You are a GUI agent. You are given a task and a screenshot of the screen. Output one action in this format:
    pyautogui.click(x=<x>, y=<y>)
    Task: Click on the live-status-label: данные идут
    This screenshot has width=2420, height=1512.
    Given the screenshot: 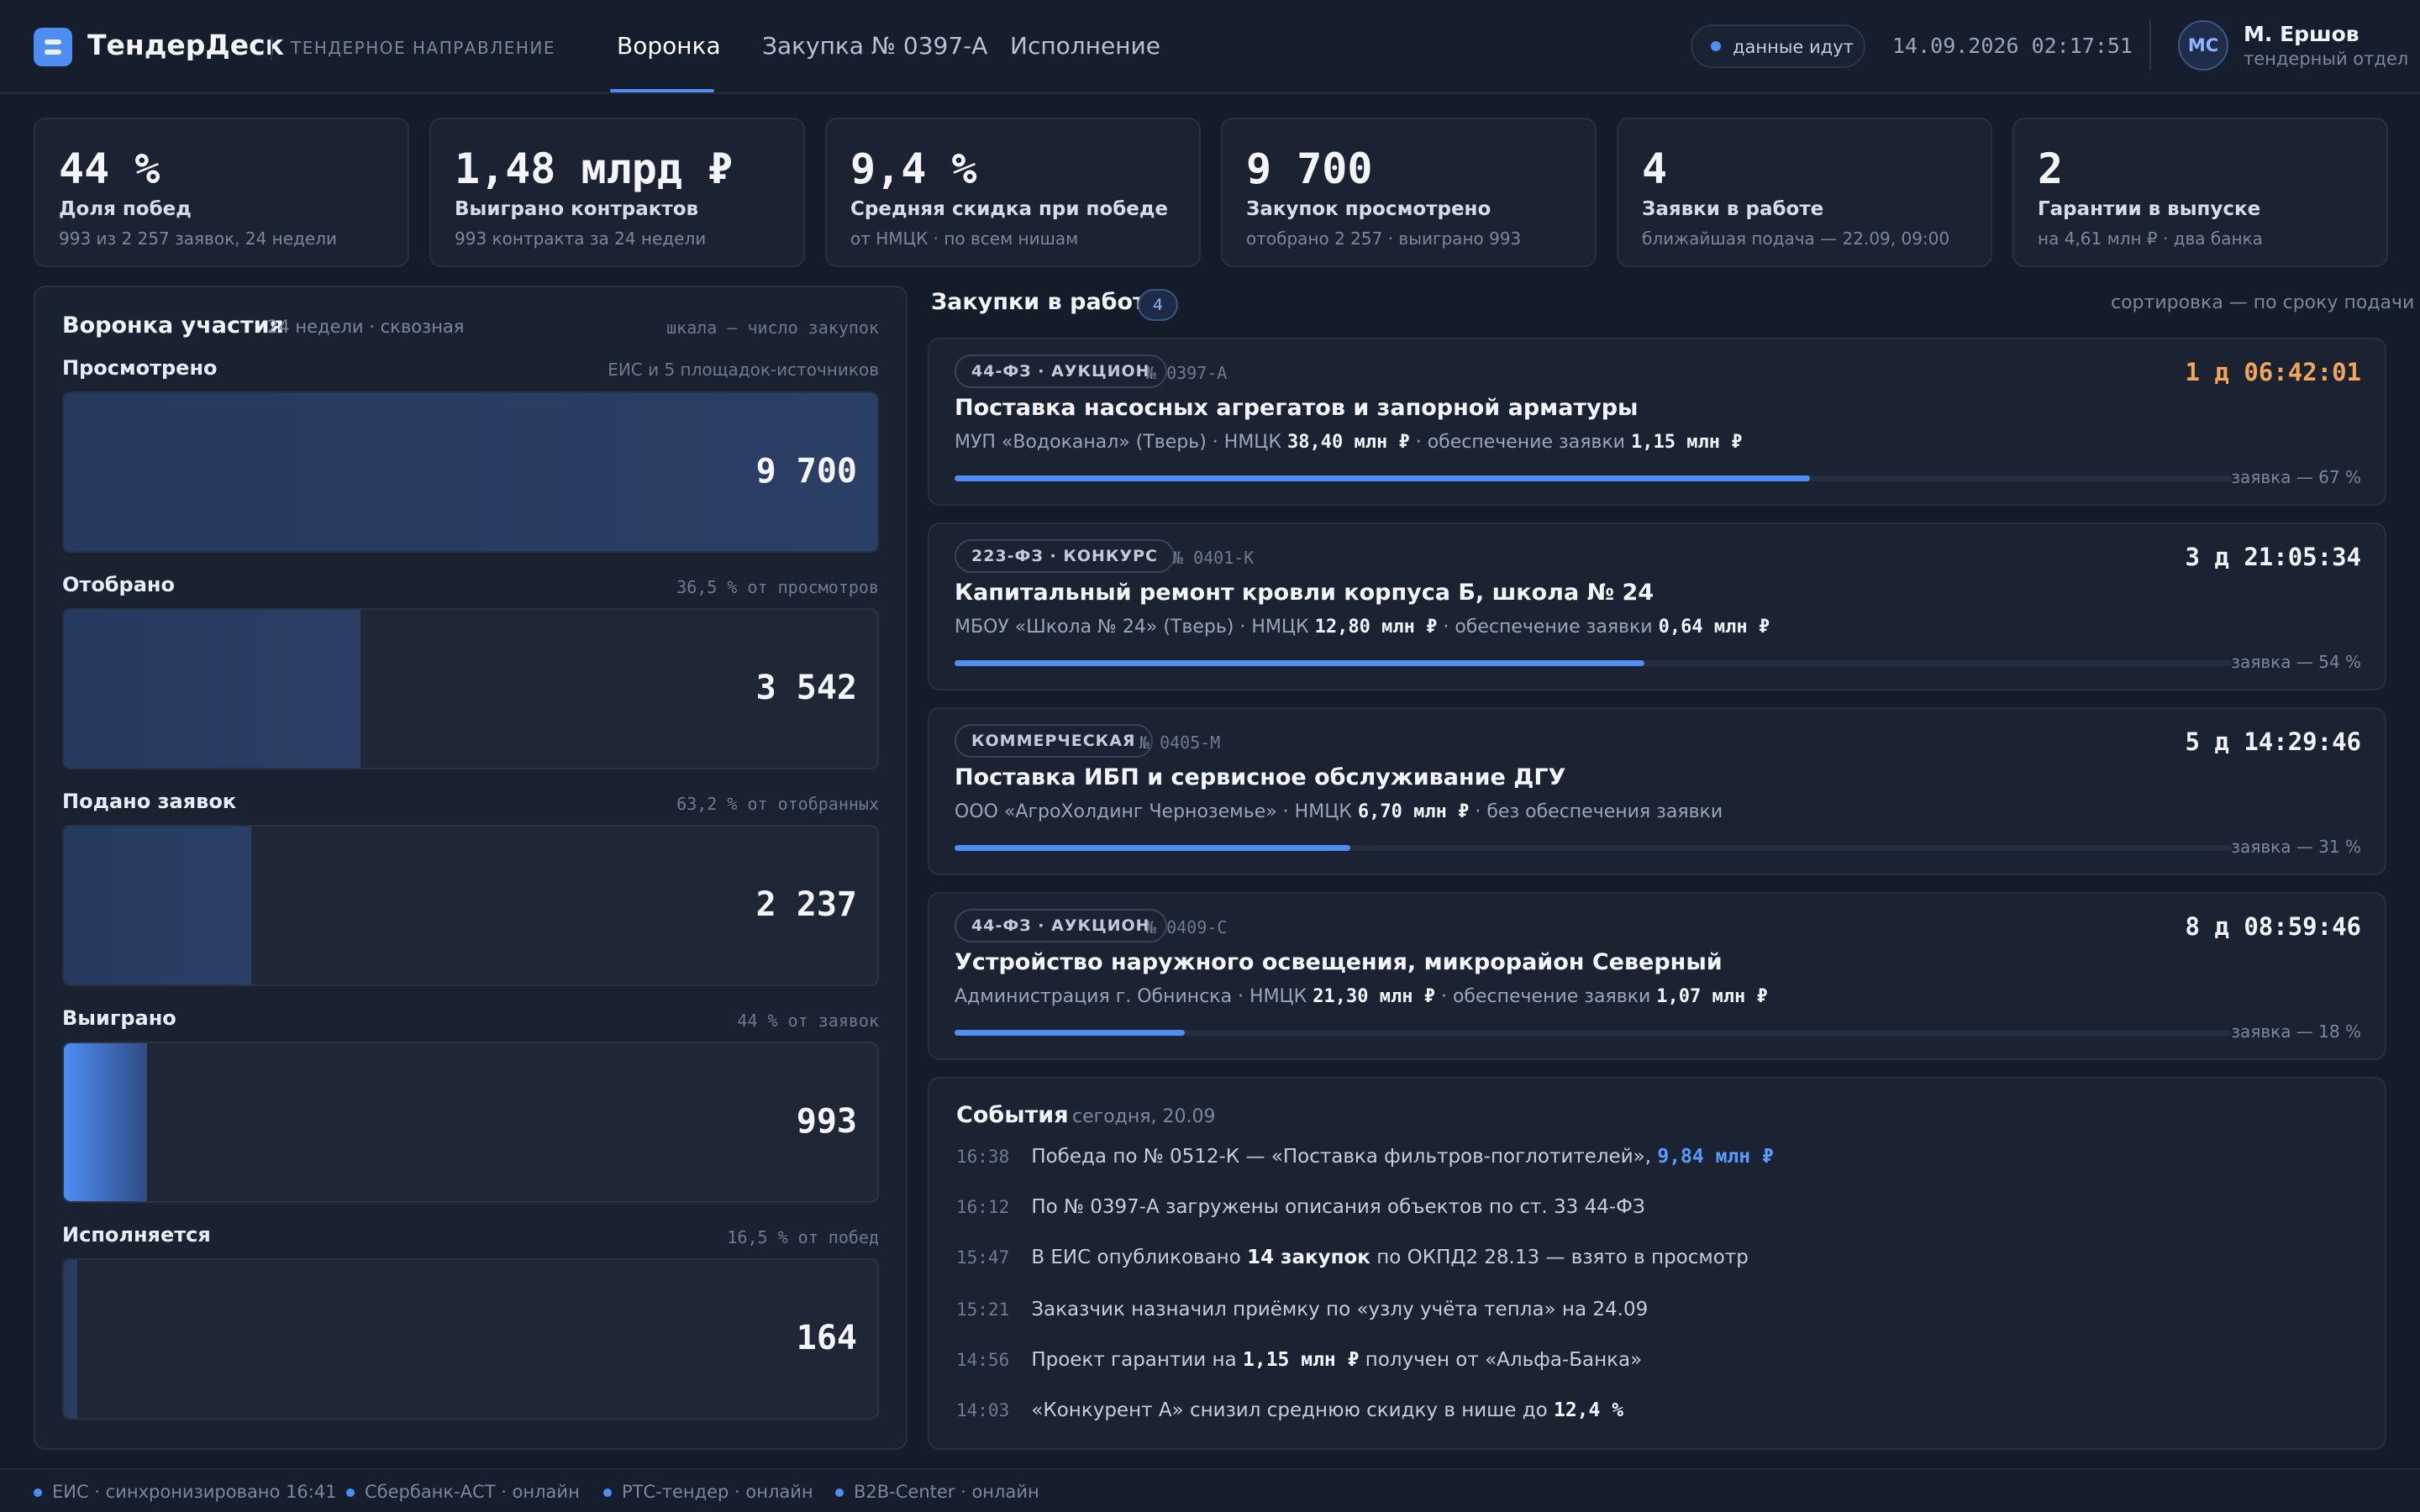 What is the action you would take?
    pyautogui.click(x=1794, y=47)
    